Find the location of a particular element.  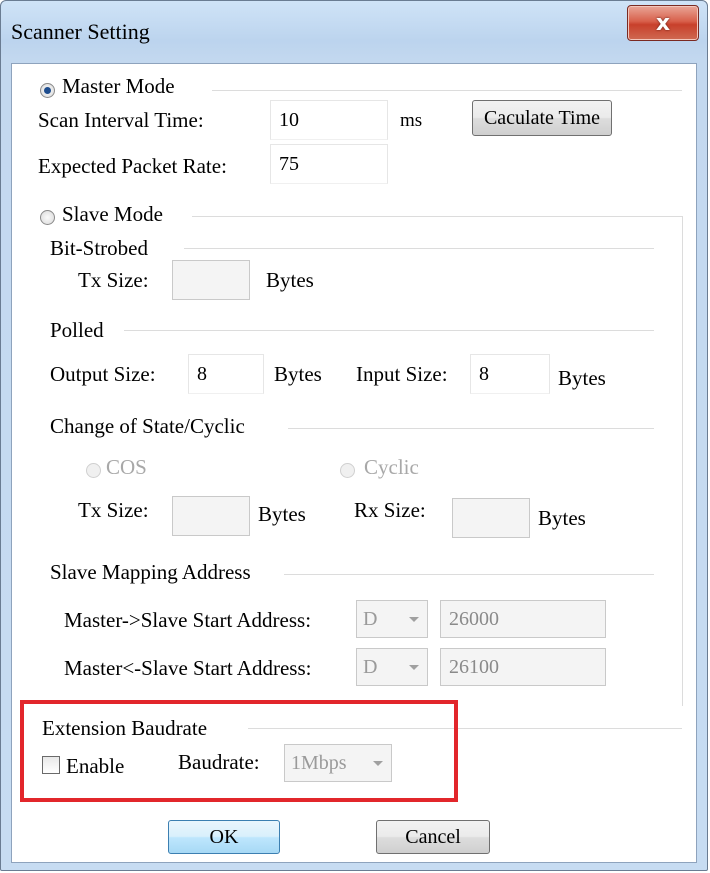

s2m-address-input: 26100 is located at coordinates (523, 667).